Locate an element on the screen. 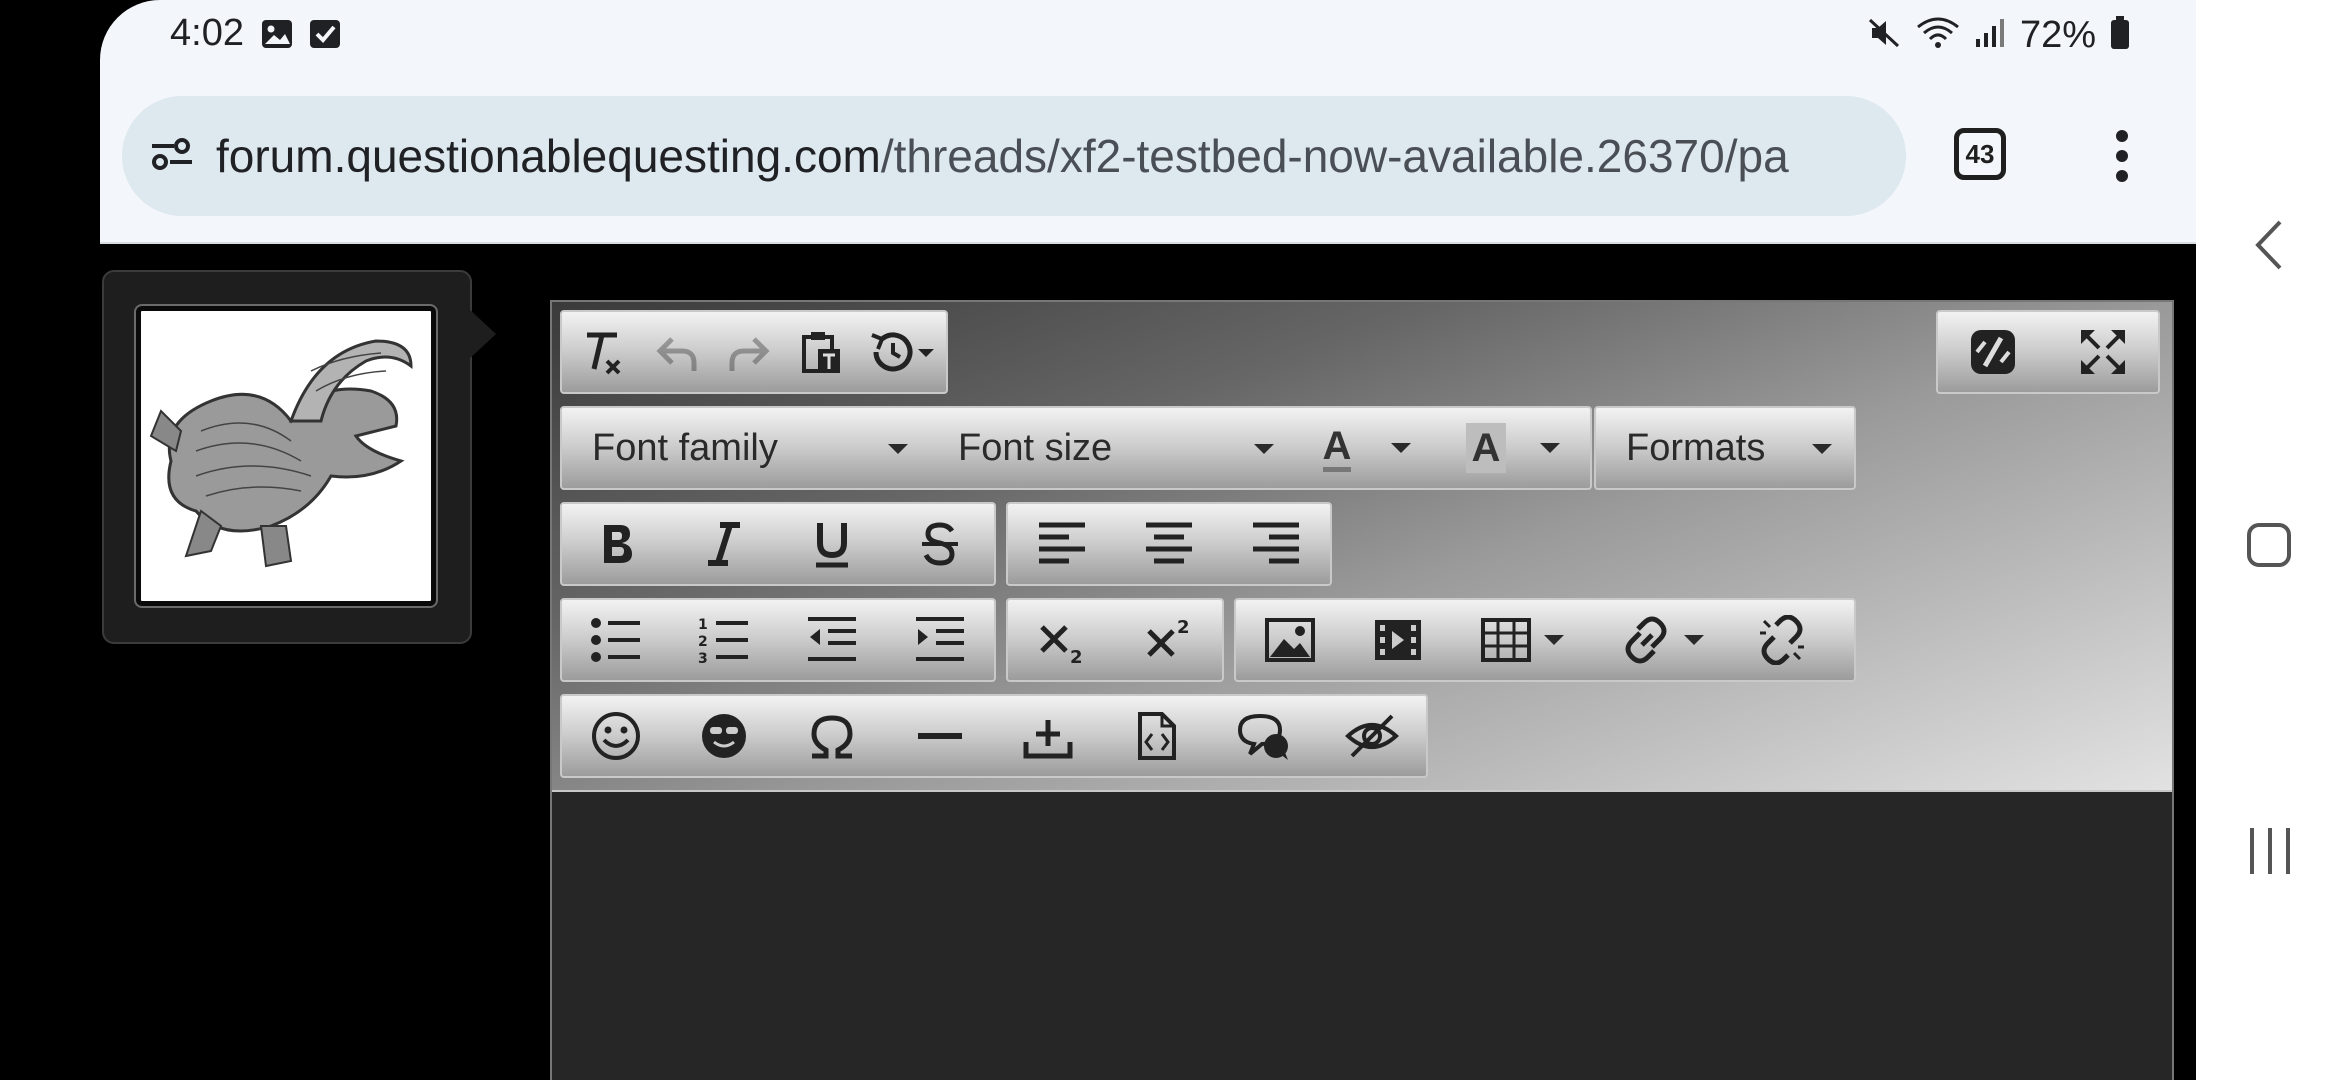  underline-icon is located at coordinates (832, 545).